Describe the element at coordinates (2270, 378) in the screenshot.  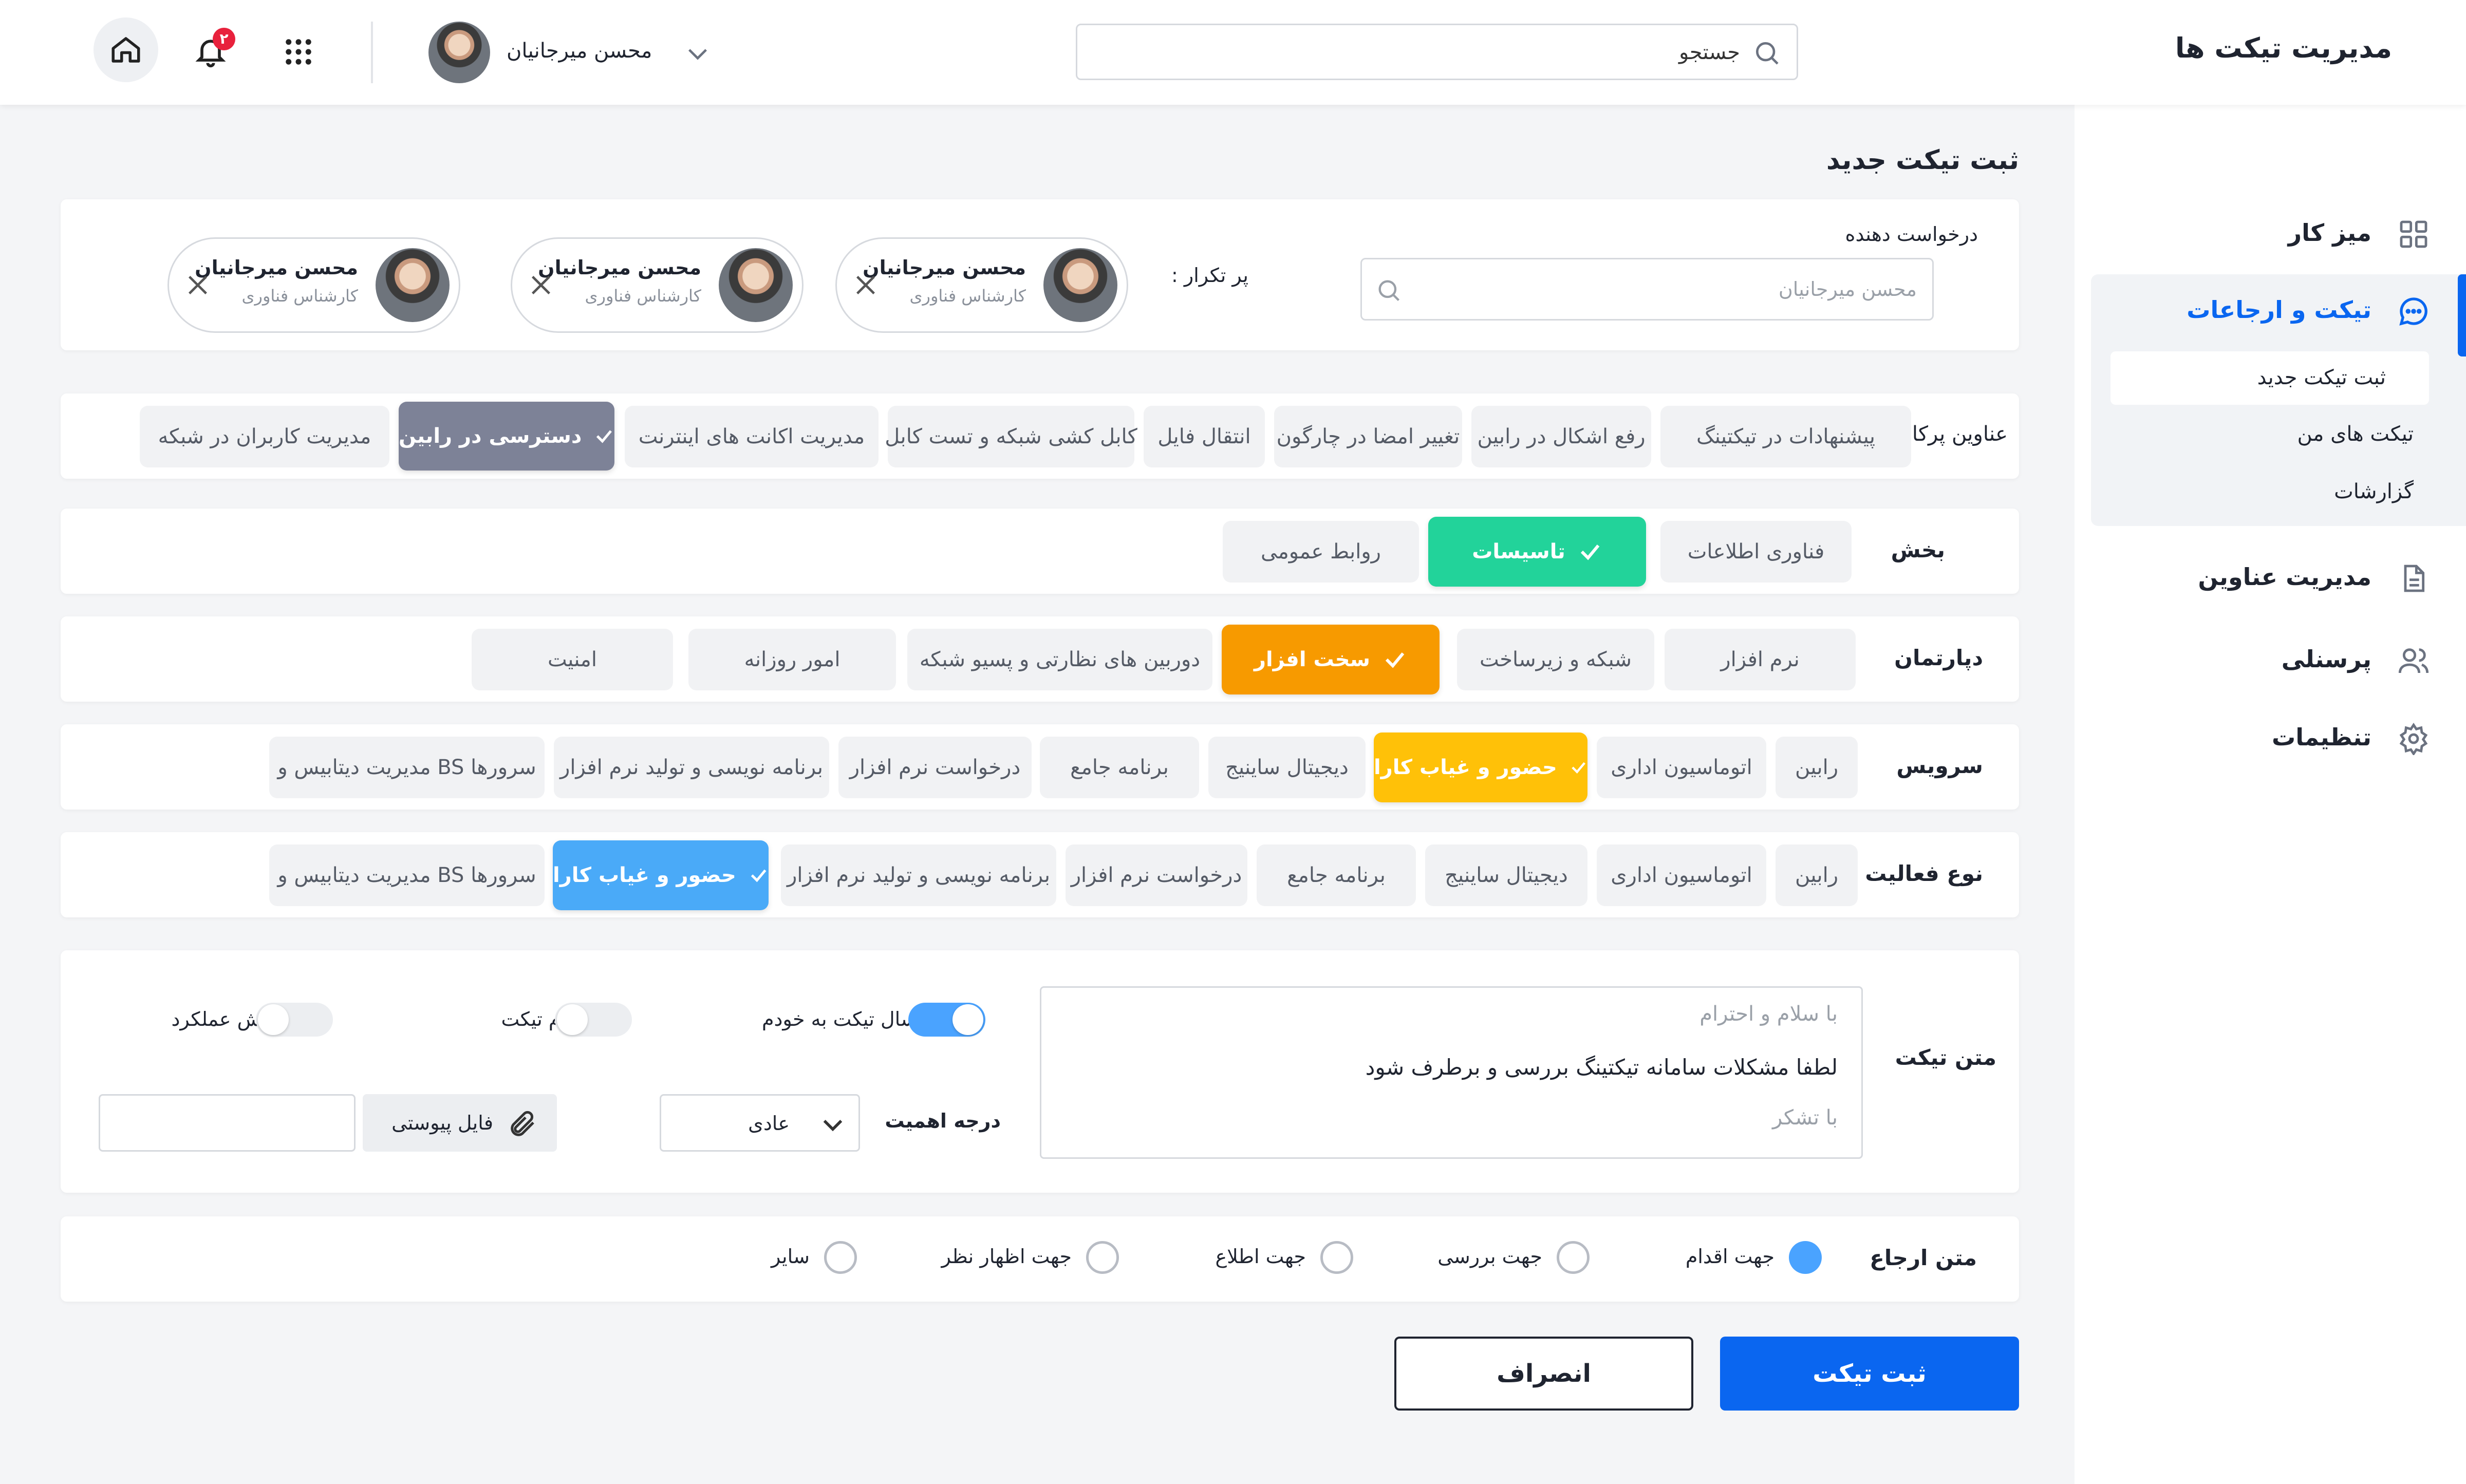
I see `sidebar-subitem-new-ticket: ثبت تیکت جدید` at that location.